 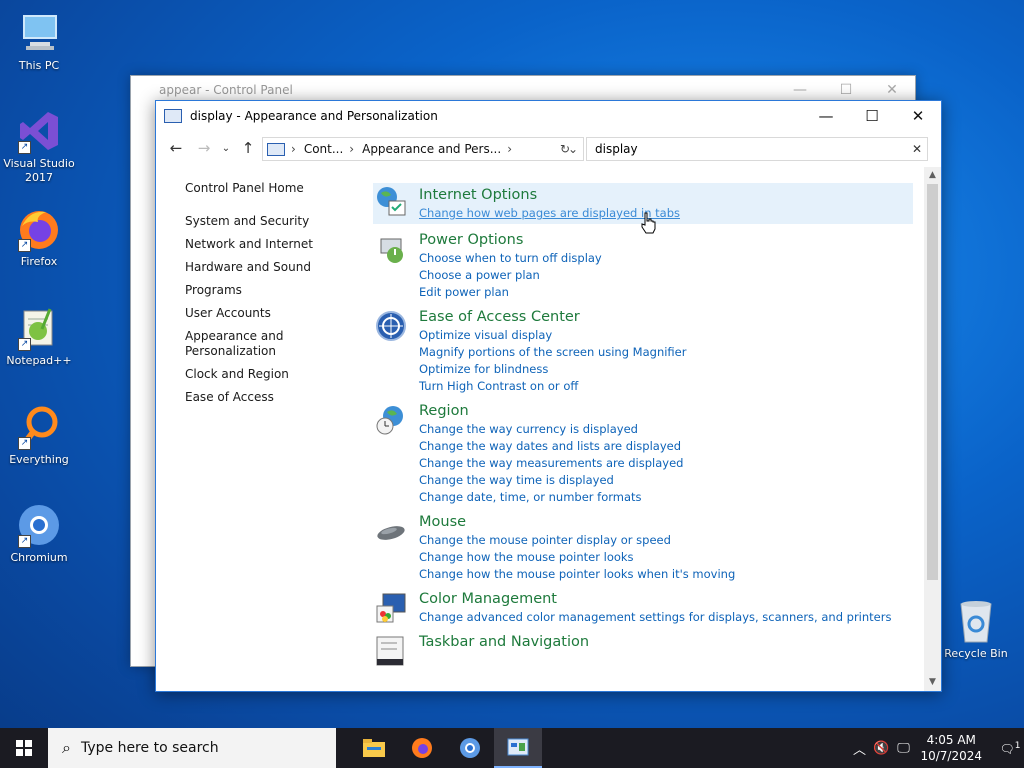 I want to click on back-arrow-icon: ←, so click(x=176, y=148).